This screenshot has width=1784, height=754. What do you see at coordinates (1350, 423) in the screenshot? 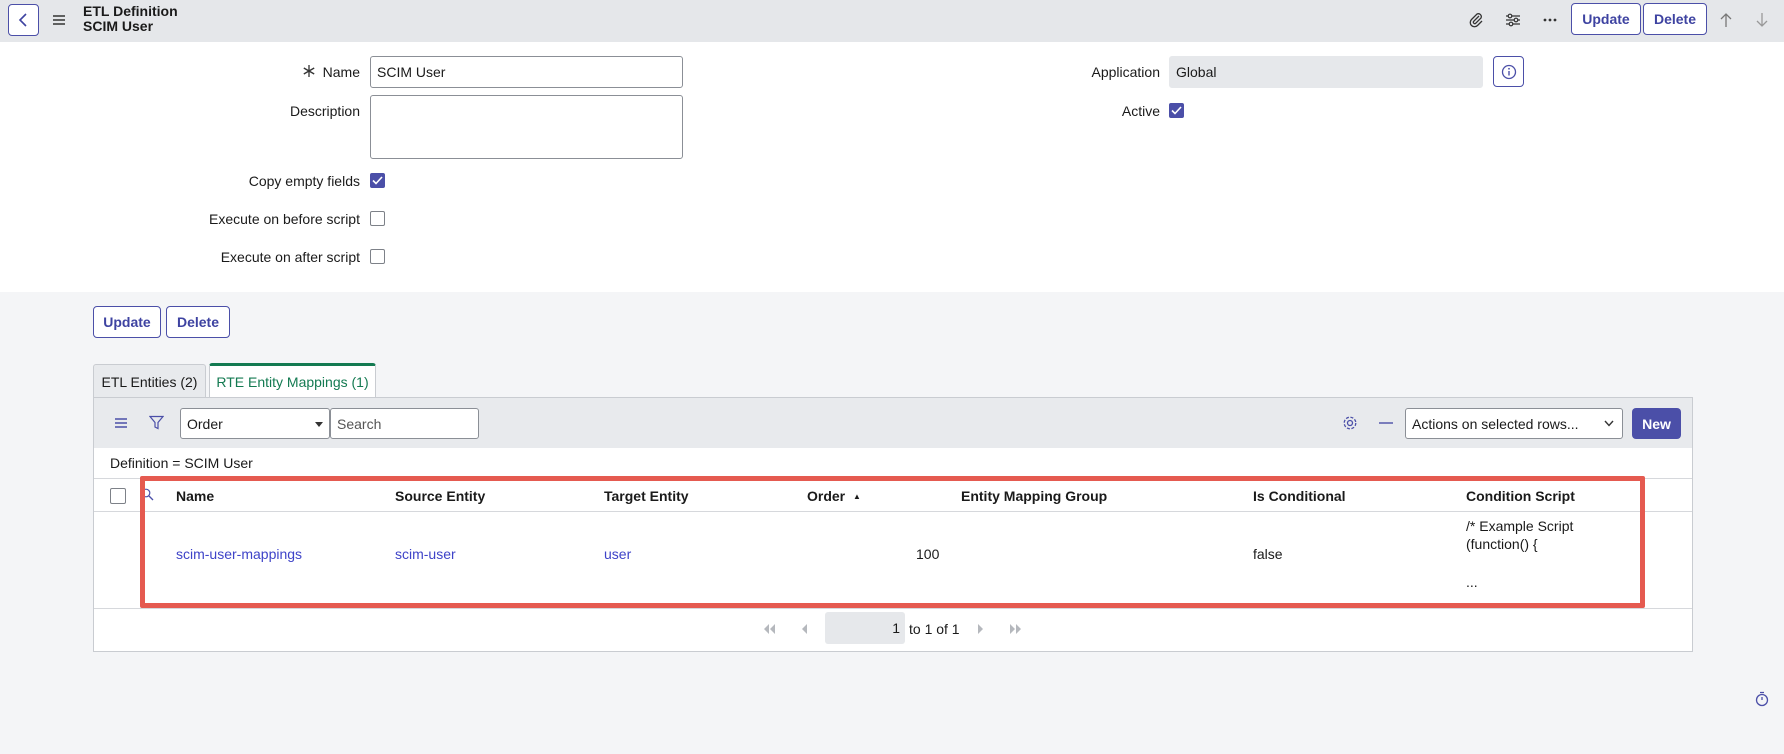
I see `gear-icon` at bounding box center [1350, 423].